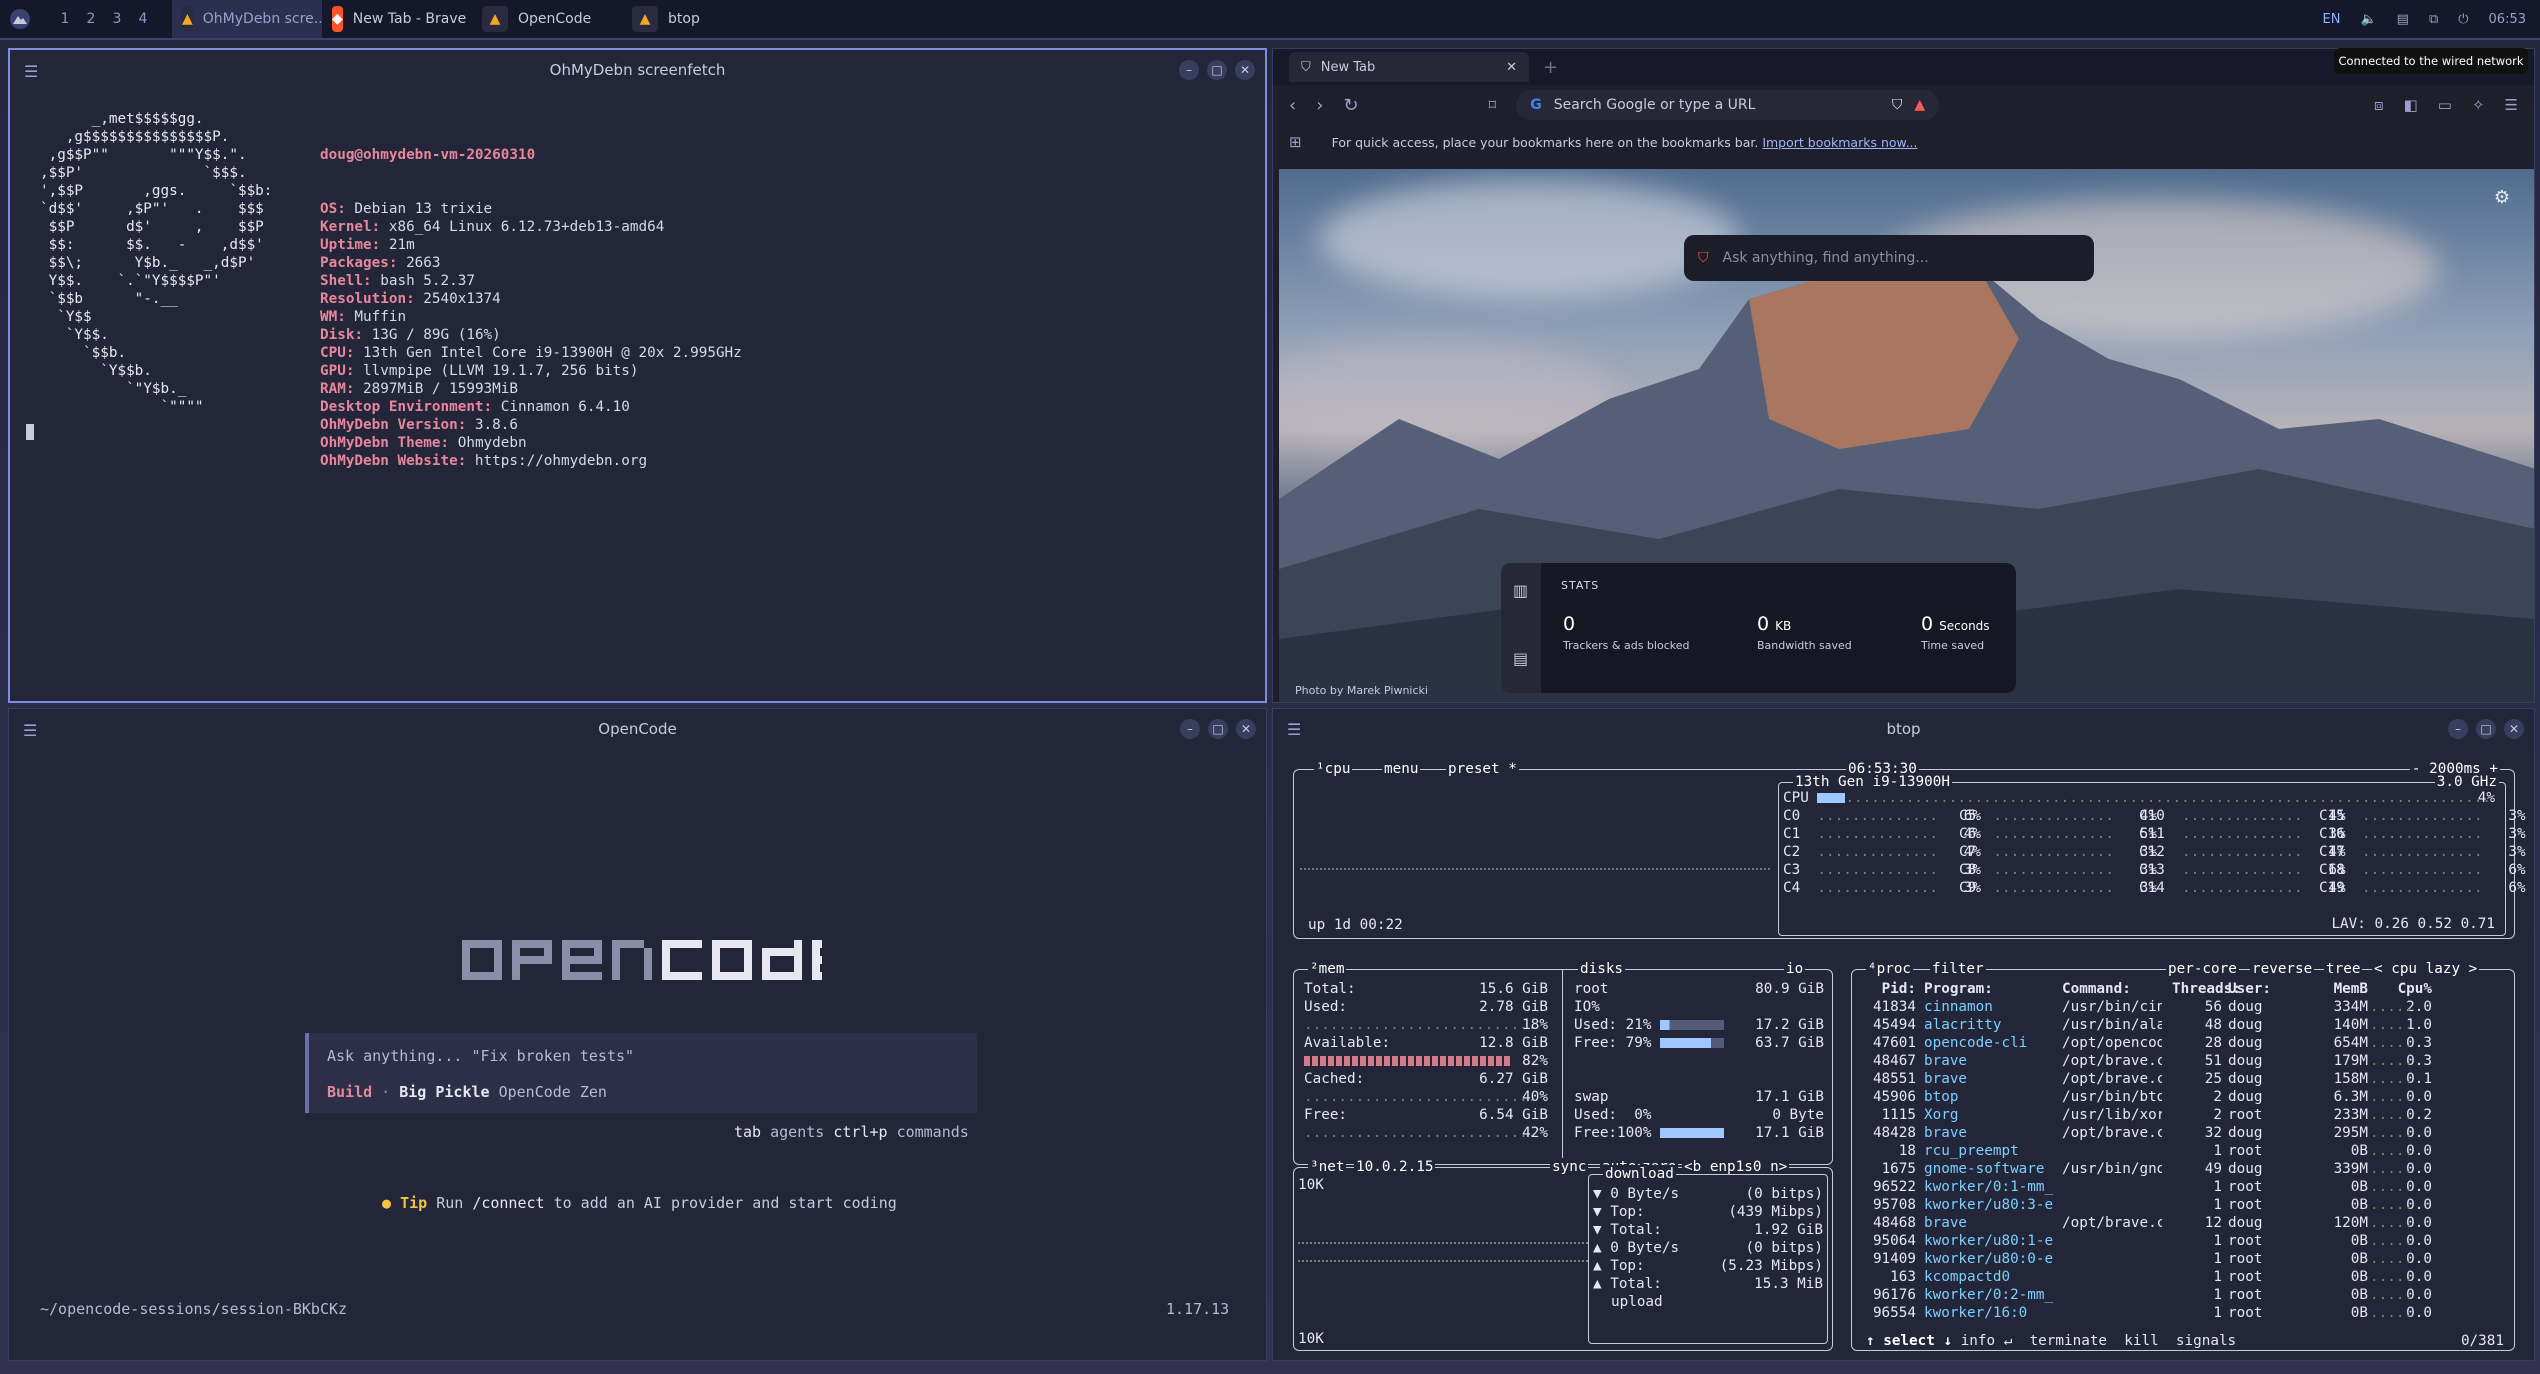  Describe the element at coordinates (2507, 19) in the screenshot. I see `clock: 06:53` at that location.